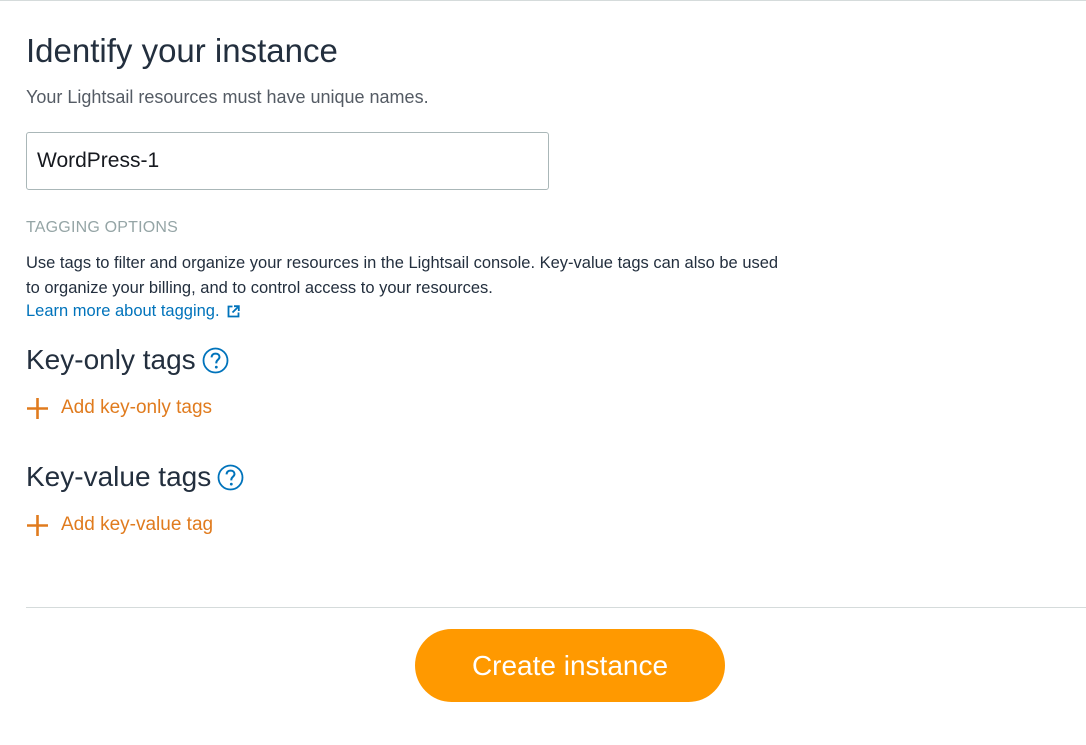 This screenshot has height=745, width=1086. What do you see at coordinates (570, 665) in the screenshot?
I see `create-instance-button: Create instance` at bounding box center [570, 665].